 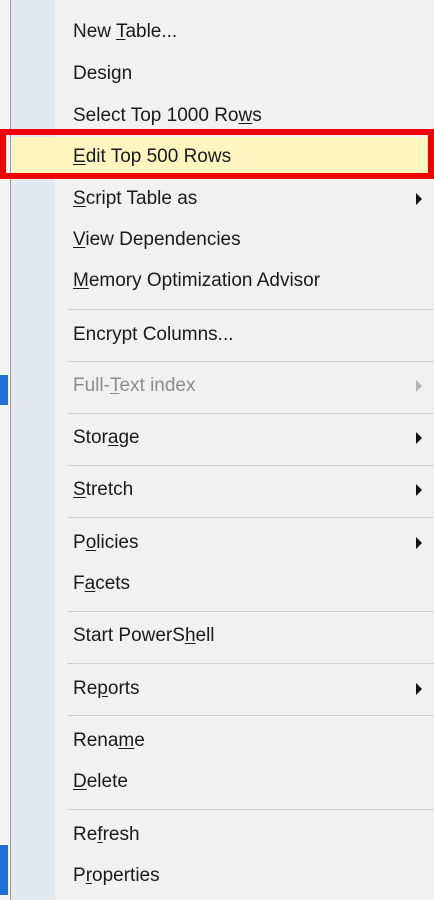 What do you see at coordinates (100, 781) in the screenshot?
I see `menu-item-label: Delete` at bounding box center [100, 781].